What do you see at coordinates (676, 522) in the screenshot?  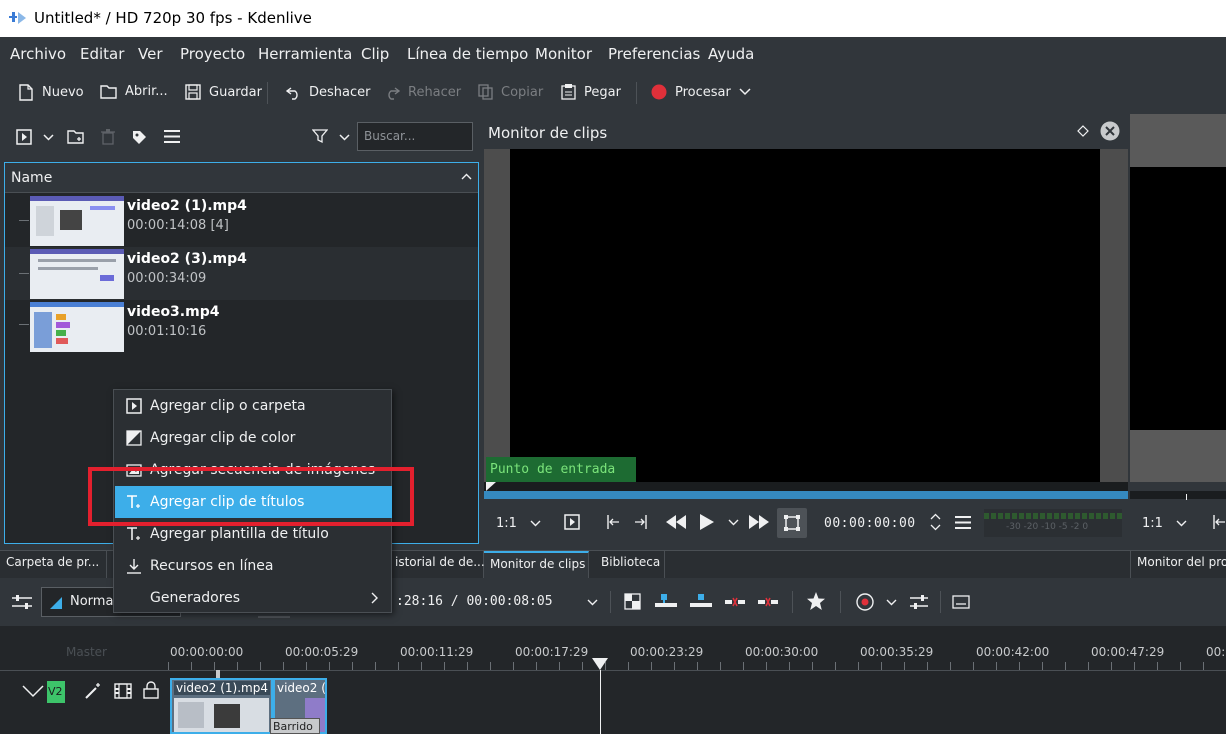 I see `rewind-icon` at bounding box center [676, 522].